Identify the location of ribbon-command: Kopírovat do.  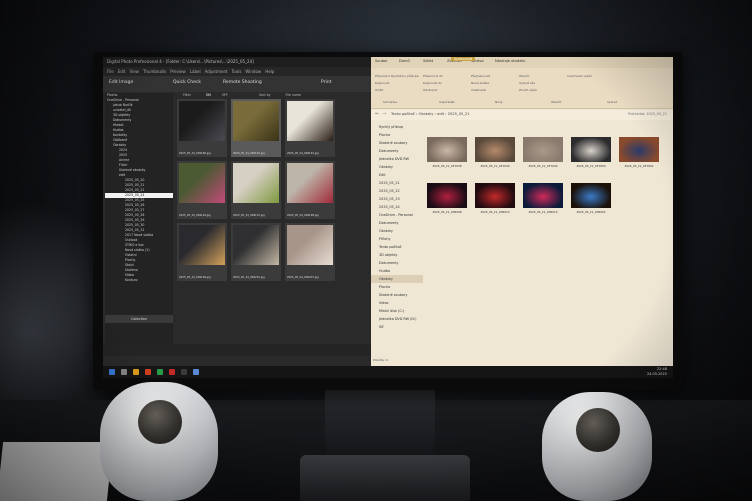
(432, 83).